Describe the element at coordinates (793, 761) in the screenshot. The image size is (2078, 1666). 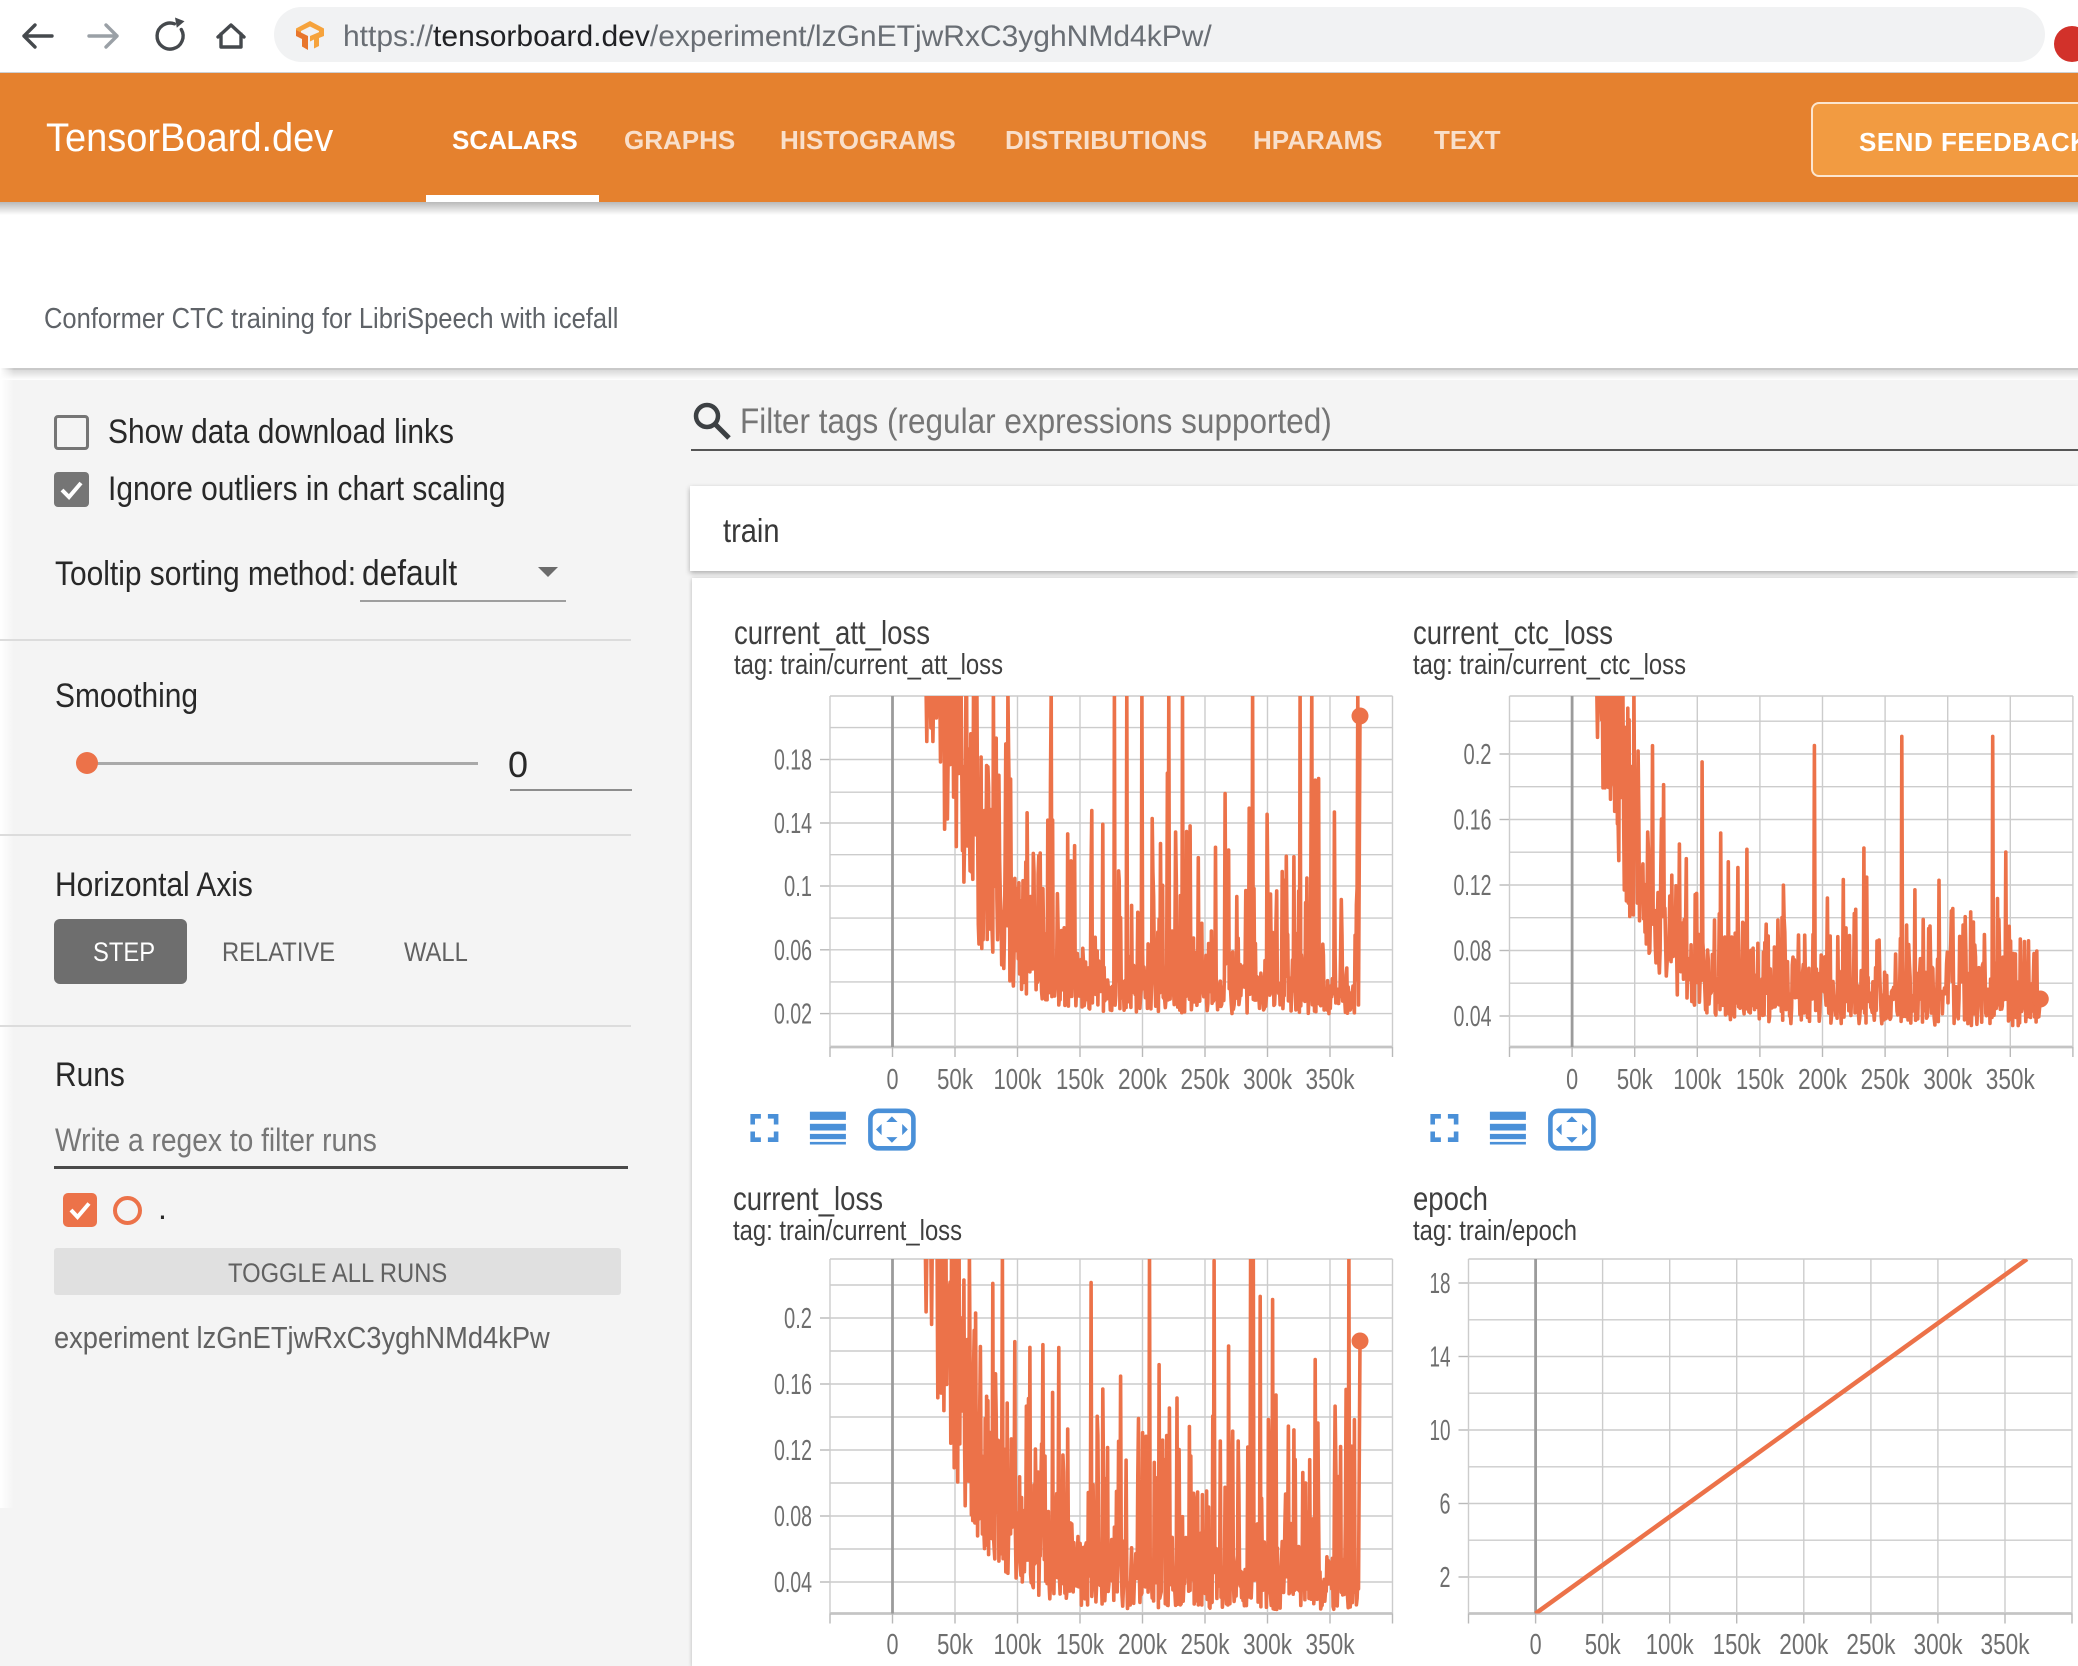
I see `svg-text: 0.18` at that location.